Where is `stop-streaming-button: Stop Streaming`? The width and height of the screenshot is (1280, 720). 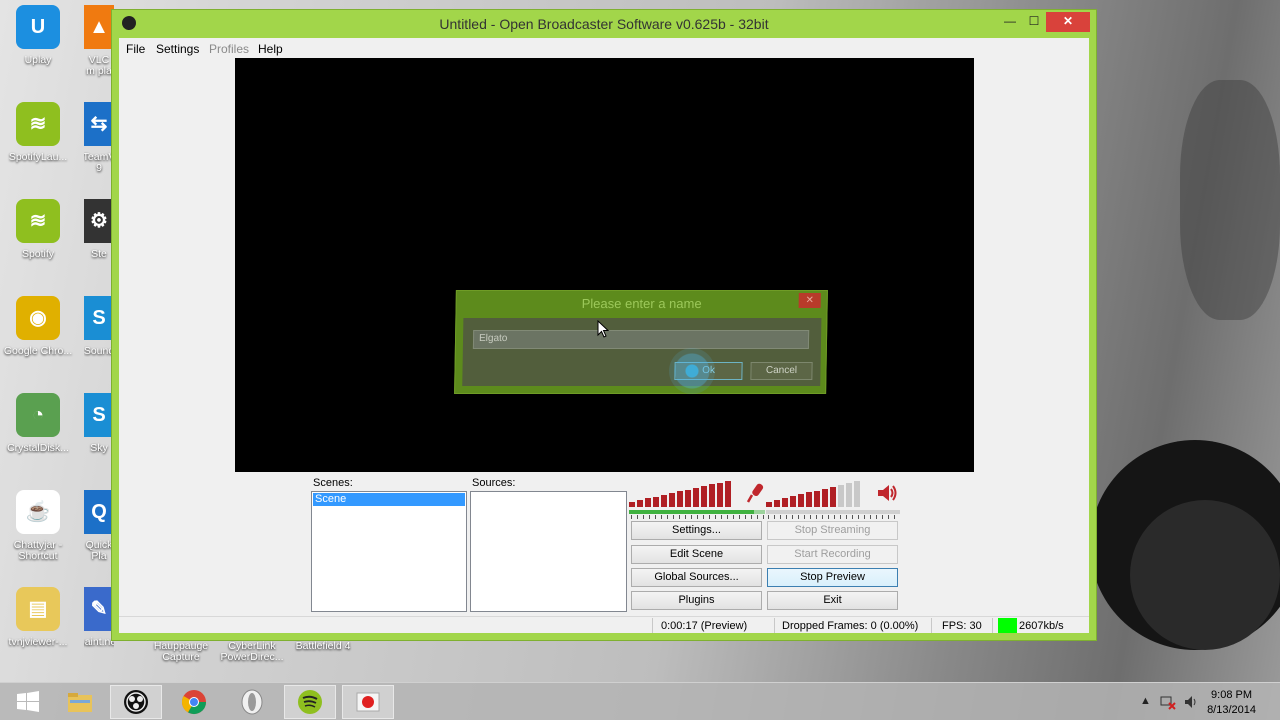 stop-streaming-button: Stop Streaming is located at coordinates (832, 530).